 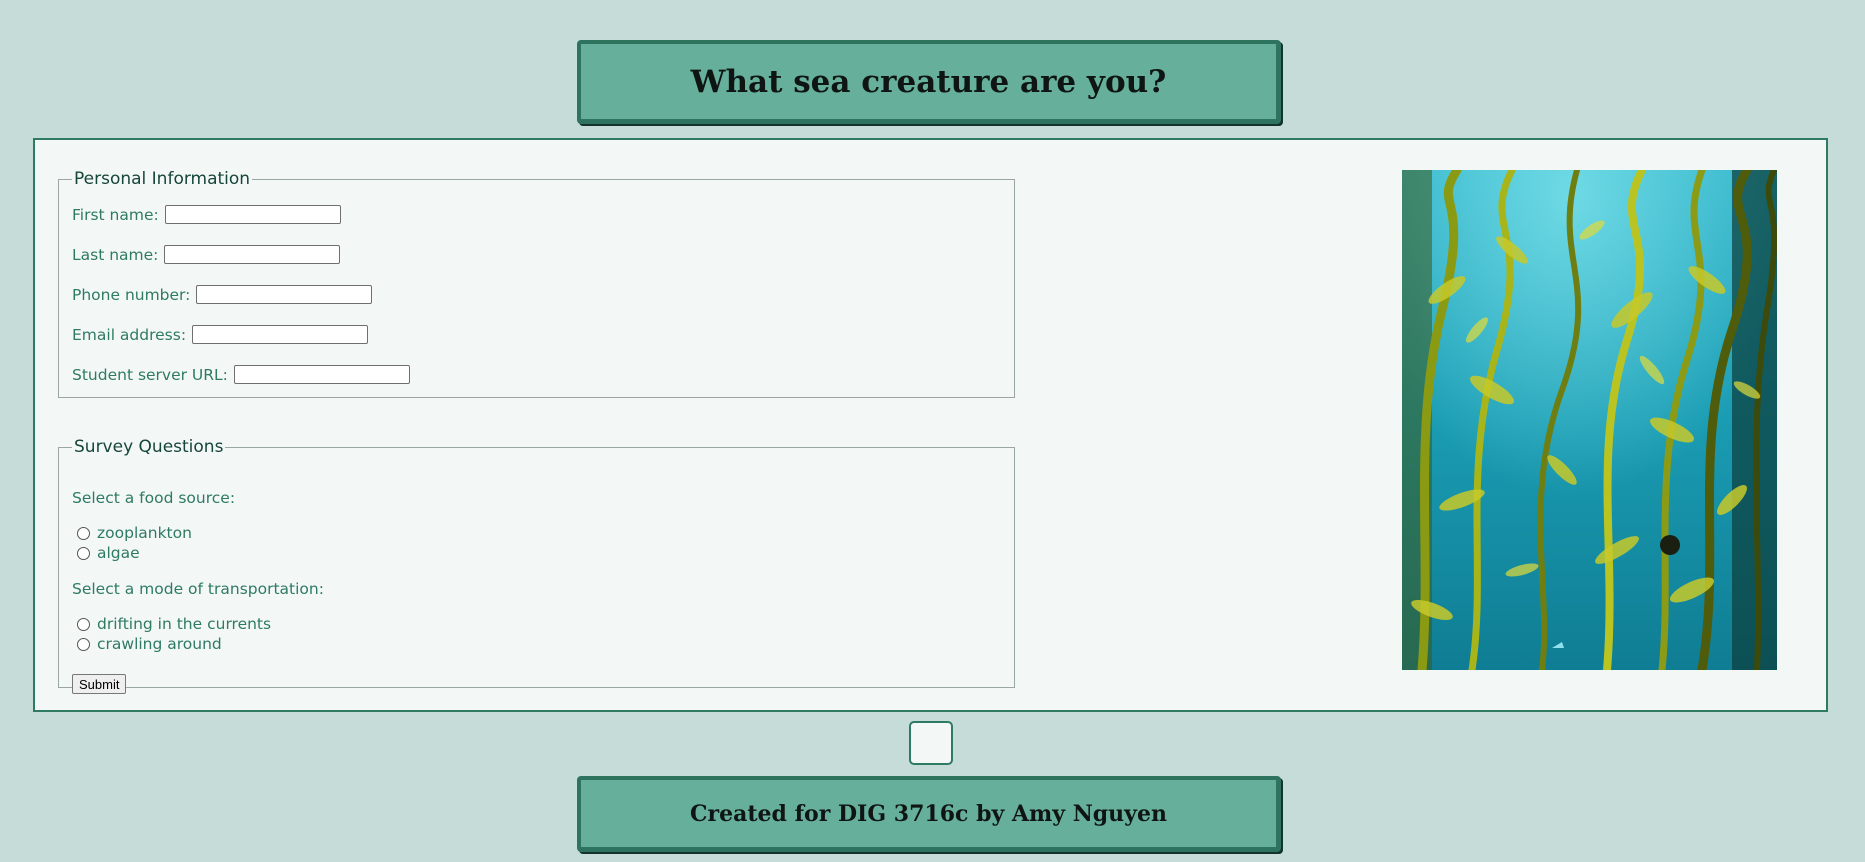 What do you see at coordinates (154, 498) in the screenshot?
I see `food-source-question: Select a food source:` at bounding box center [154, 498].